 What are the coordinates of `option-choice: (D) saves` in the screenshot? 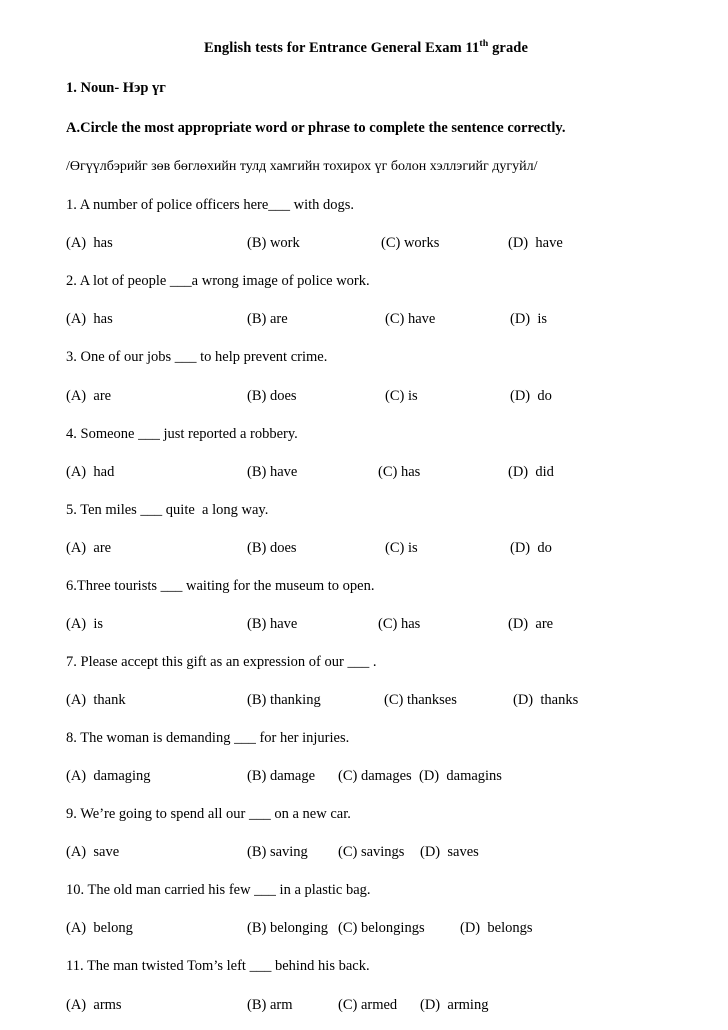 It's located at (449, 852).